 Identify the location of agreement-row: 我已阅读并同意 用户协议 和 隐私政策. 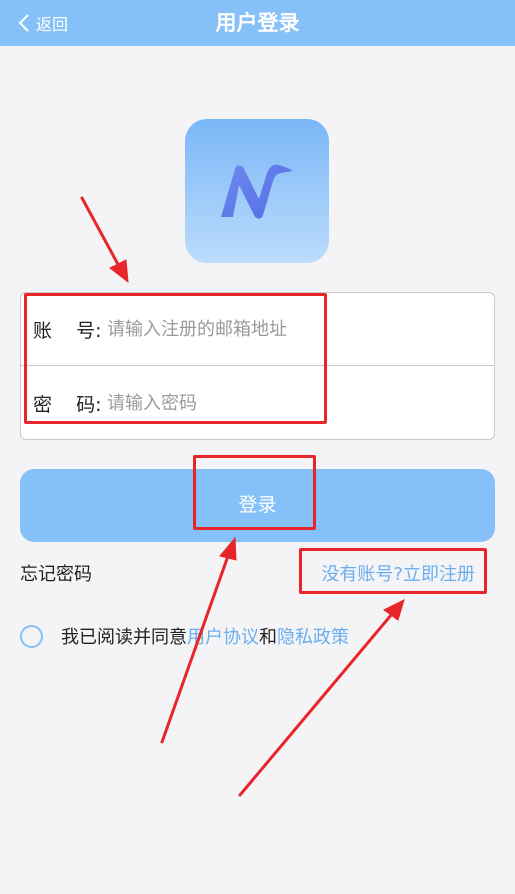
(184, 636).